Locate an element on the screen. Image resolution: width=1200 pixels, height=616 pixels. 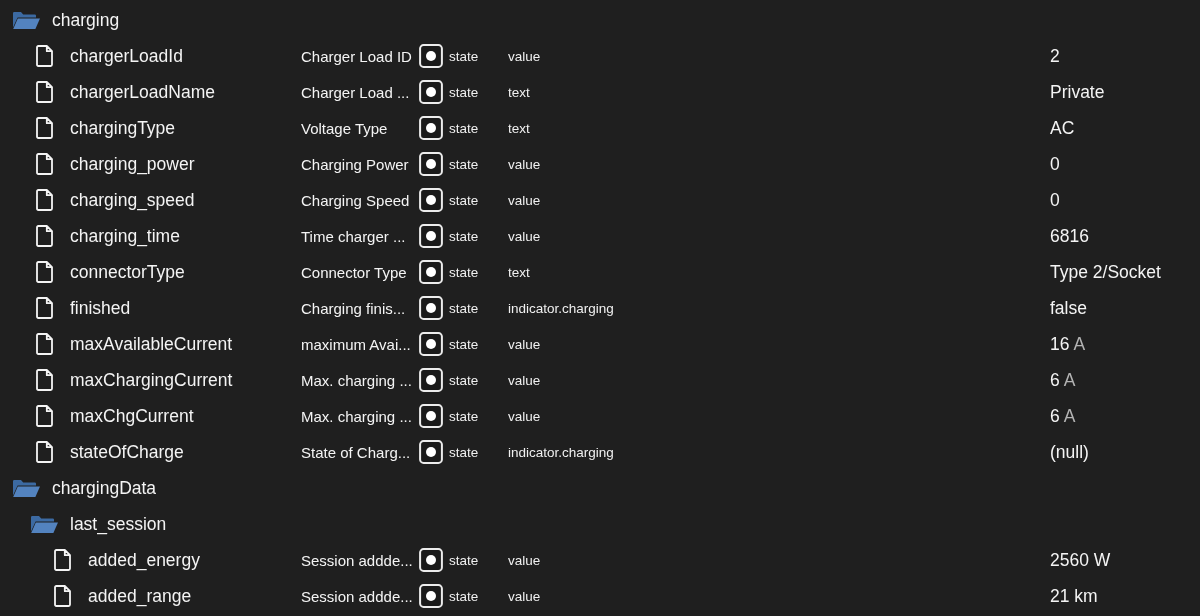
object-name: charging_time is located at coordinates (125, 236).